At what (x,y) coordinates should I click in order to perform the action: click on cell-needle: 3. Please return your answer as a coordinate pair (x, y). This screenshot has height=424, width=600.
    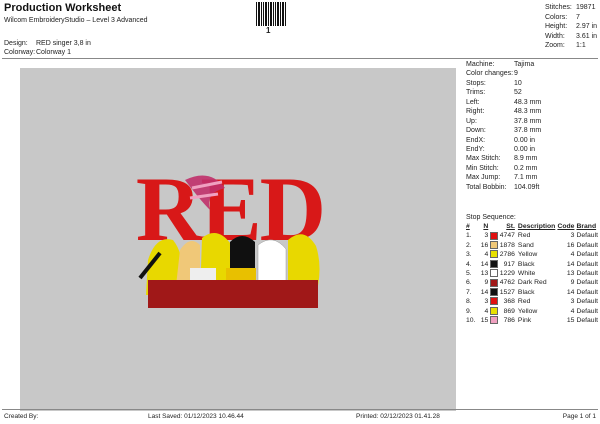
    Looking at the image, I should click on (486, 302).